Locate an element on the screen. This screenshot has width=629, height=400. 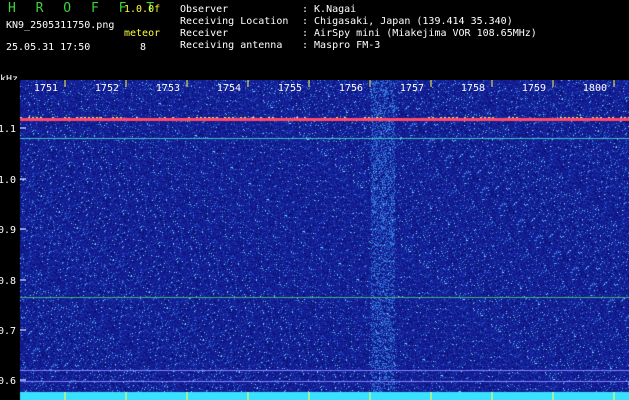
y-tick-label: 0.6 is located at coordinates (8, 381).